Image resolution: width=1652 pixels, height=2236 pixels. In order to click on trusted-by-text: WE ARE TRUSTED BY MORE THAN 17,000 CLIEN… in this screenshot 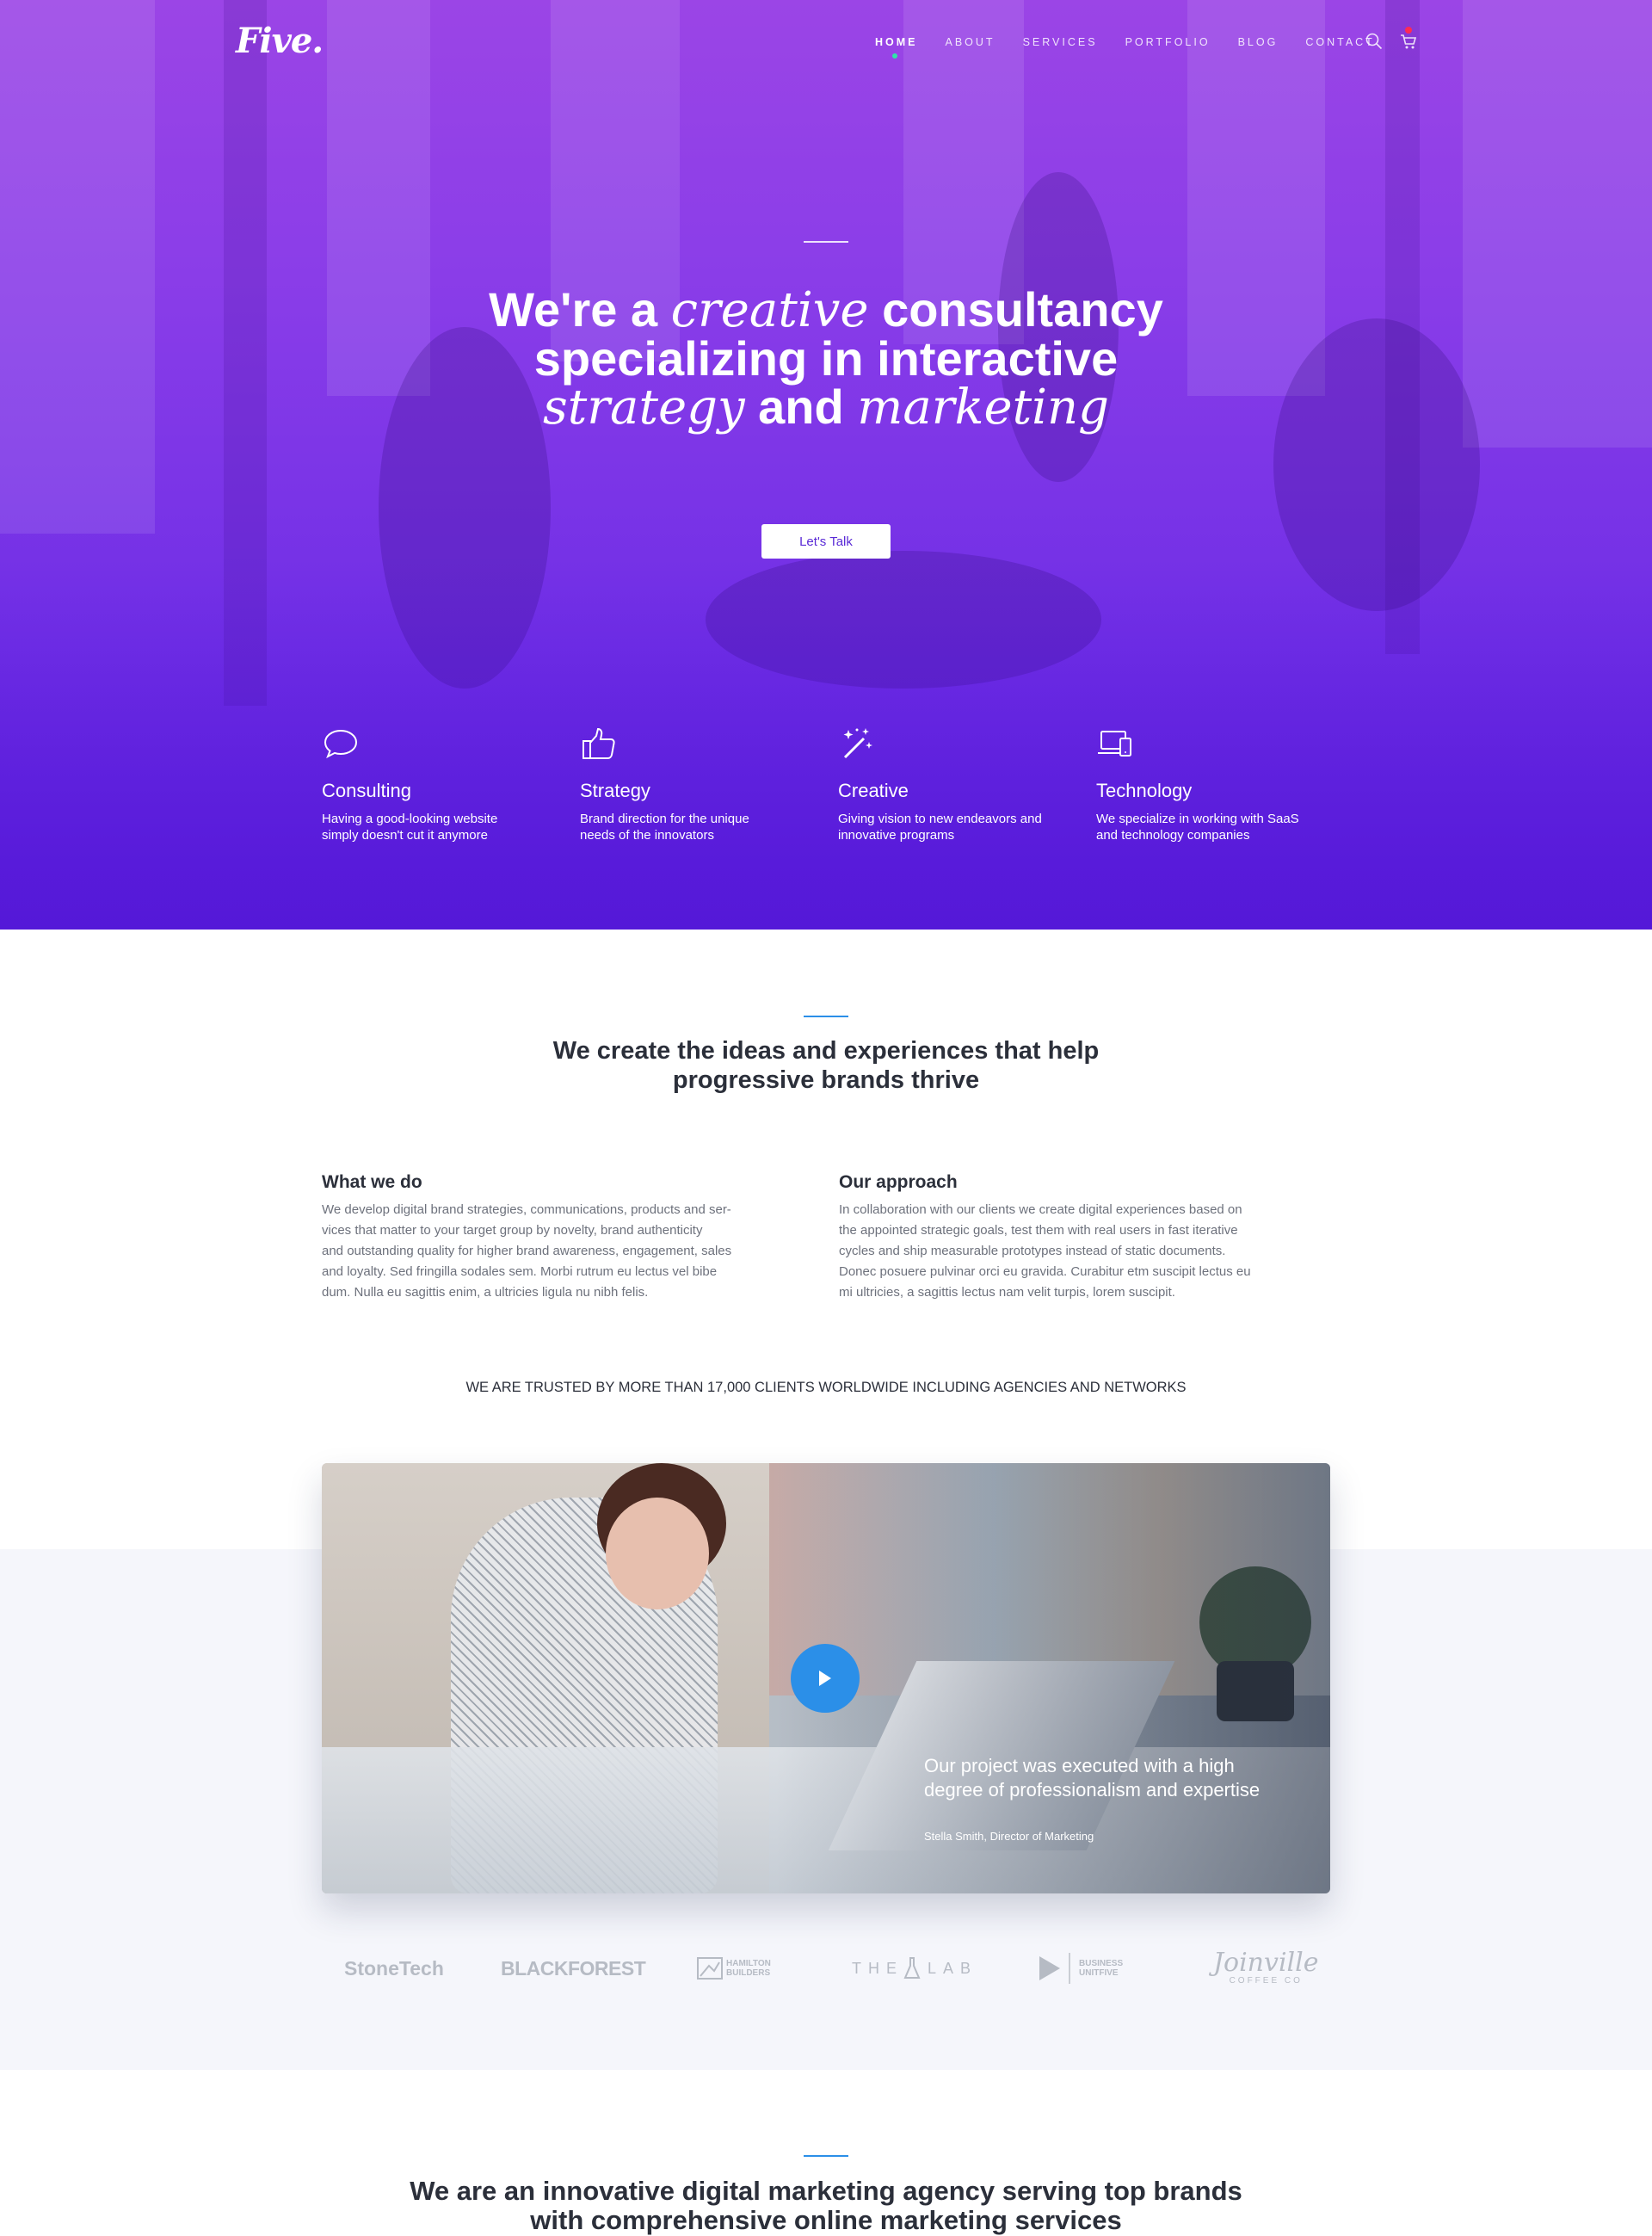, I will do `click(826, 1387)`.